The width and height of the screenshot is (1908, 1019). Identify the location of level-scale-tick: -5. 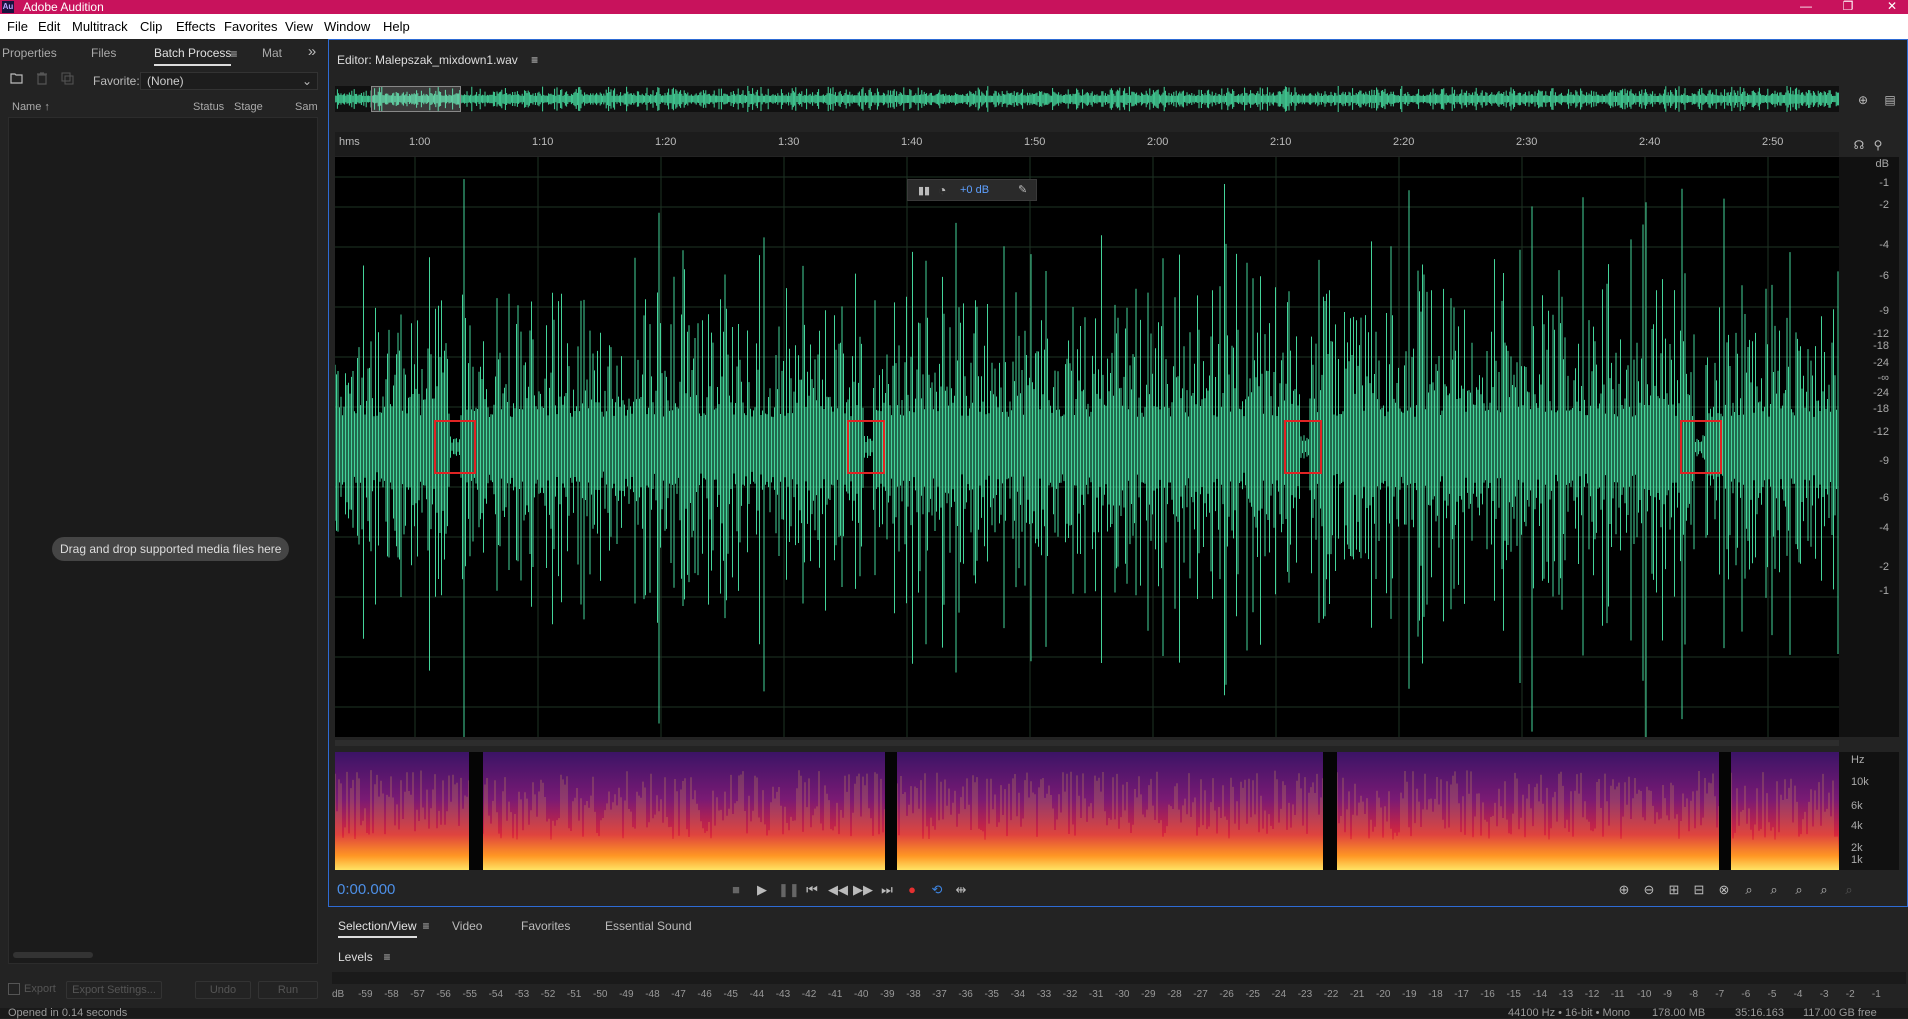
(1772, 994).